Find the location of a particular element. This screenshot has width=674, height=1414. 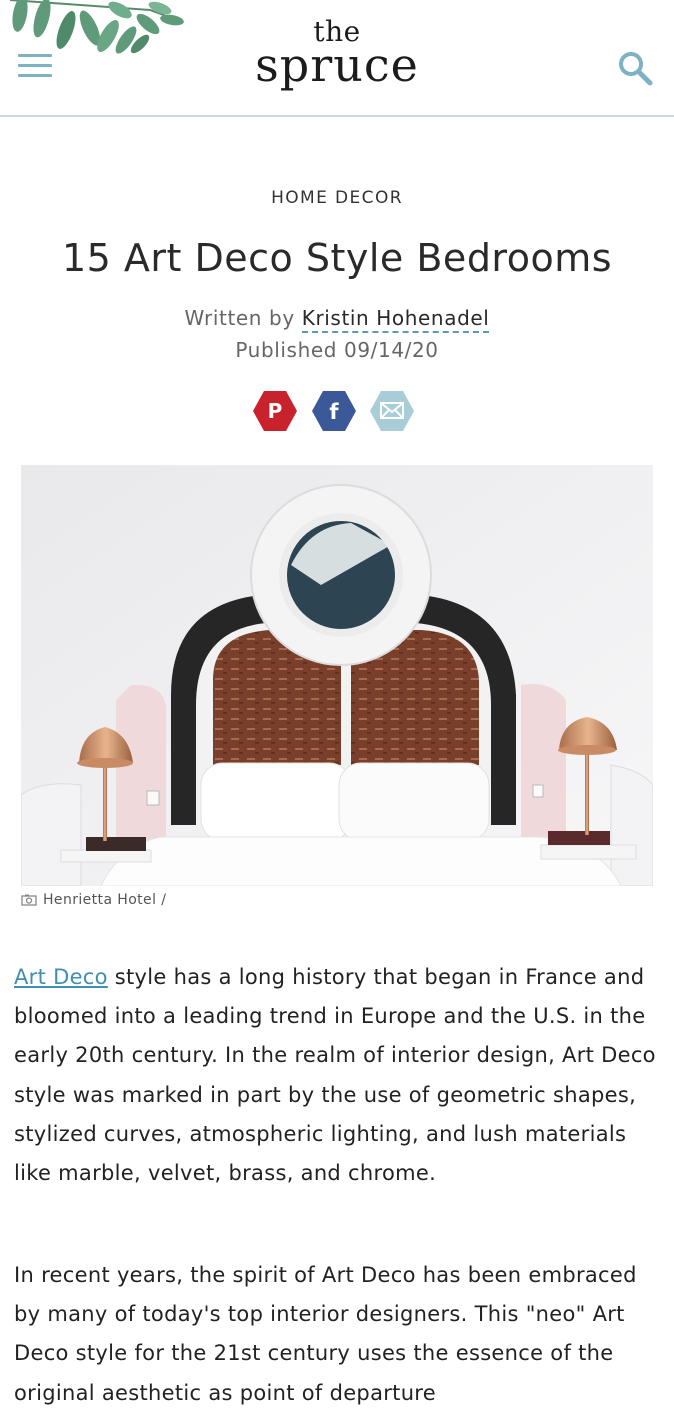

email-icon is located at coordinates (392, 411).